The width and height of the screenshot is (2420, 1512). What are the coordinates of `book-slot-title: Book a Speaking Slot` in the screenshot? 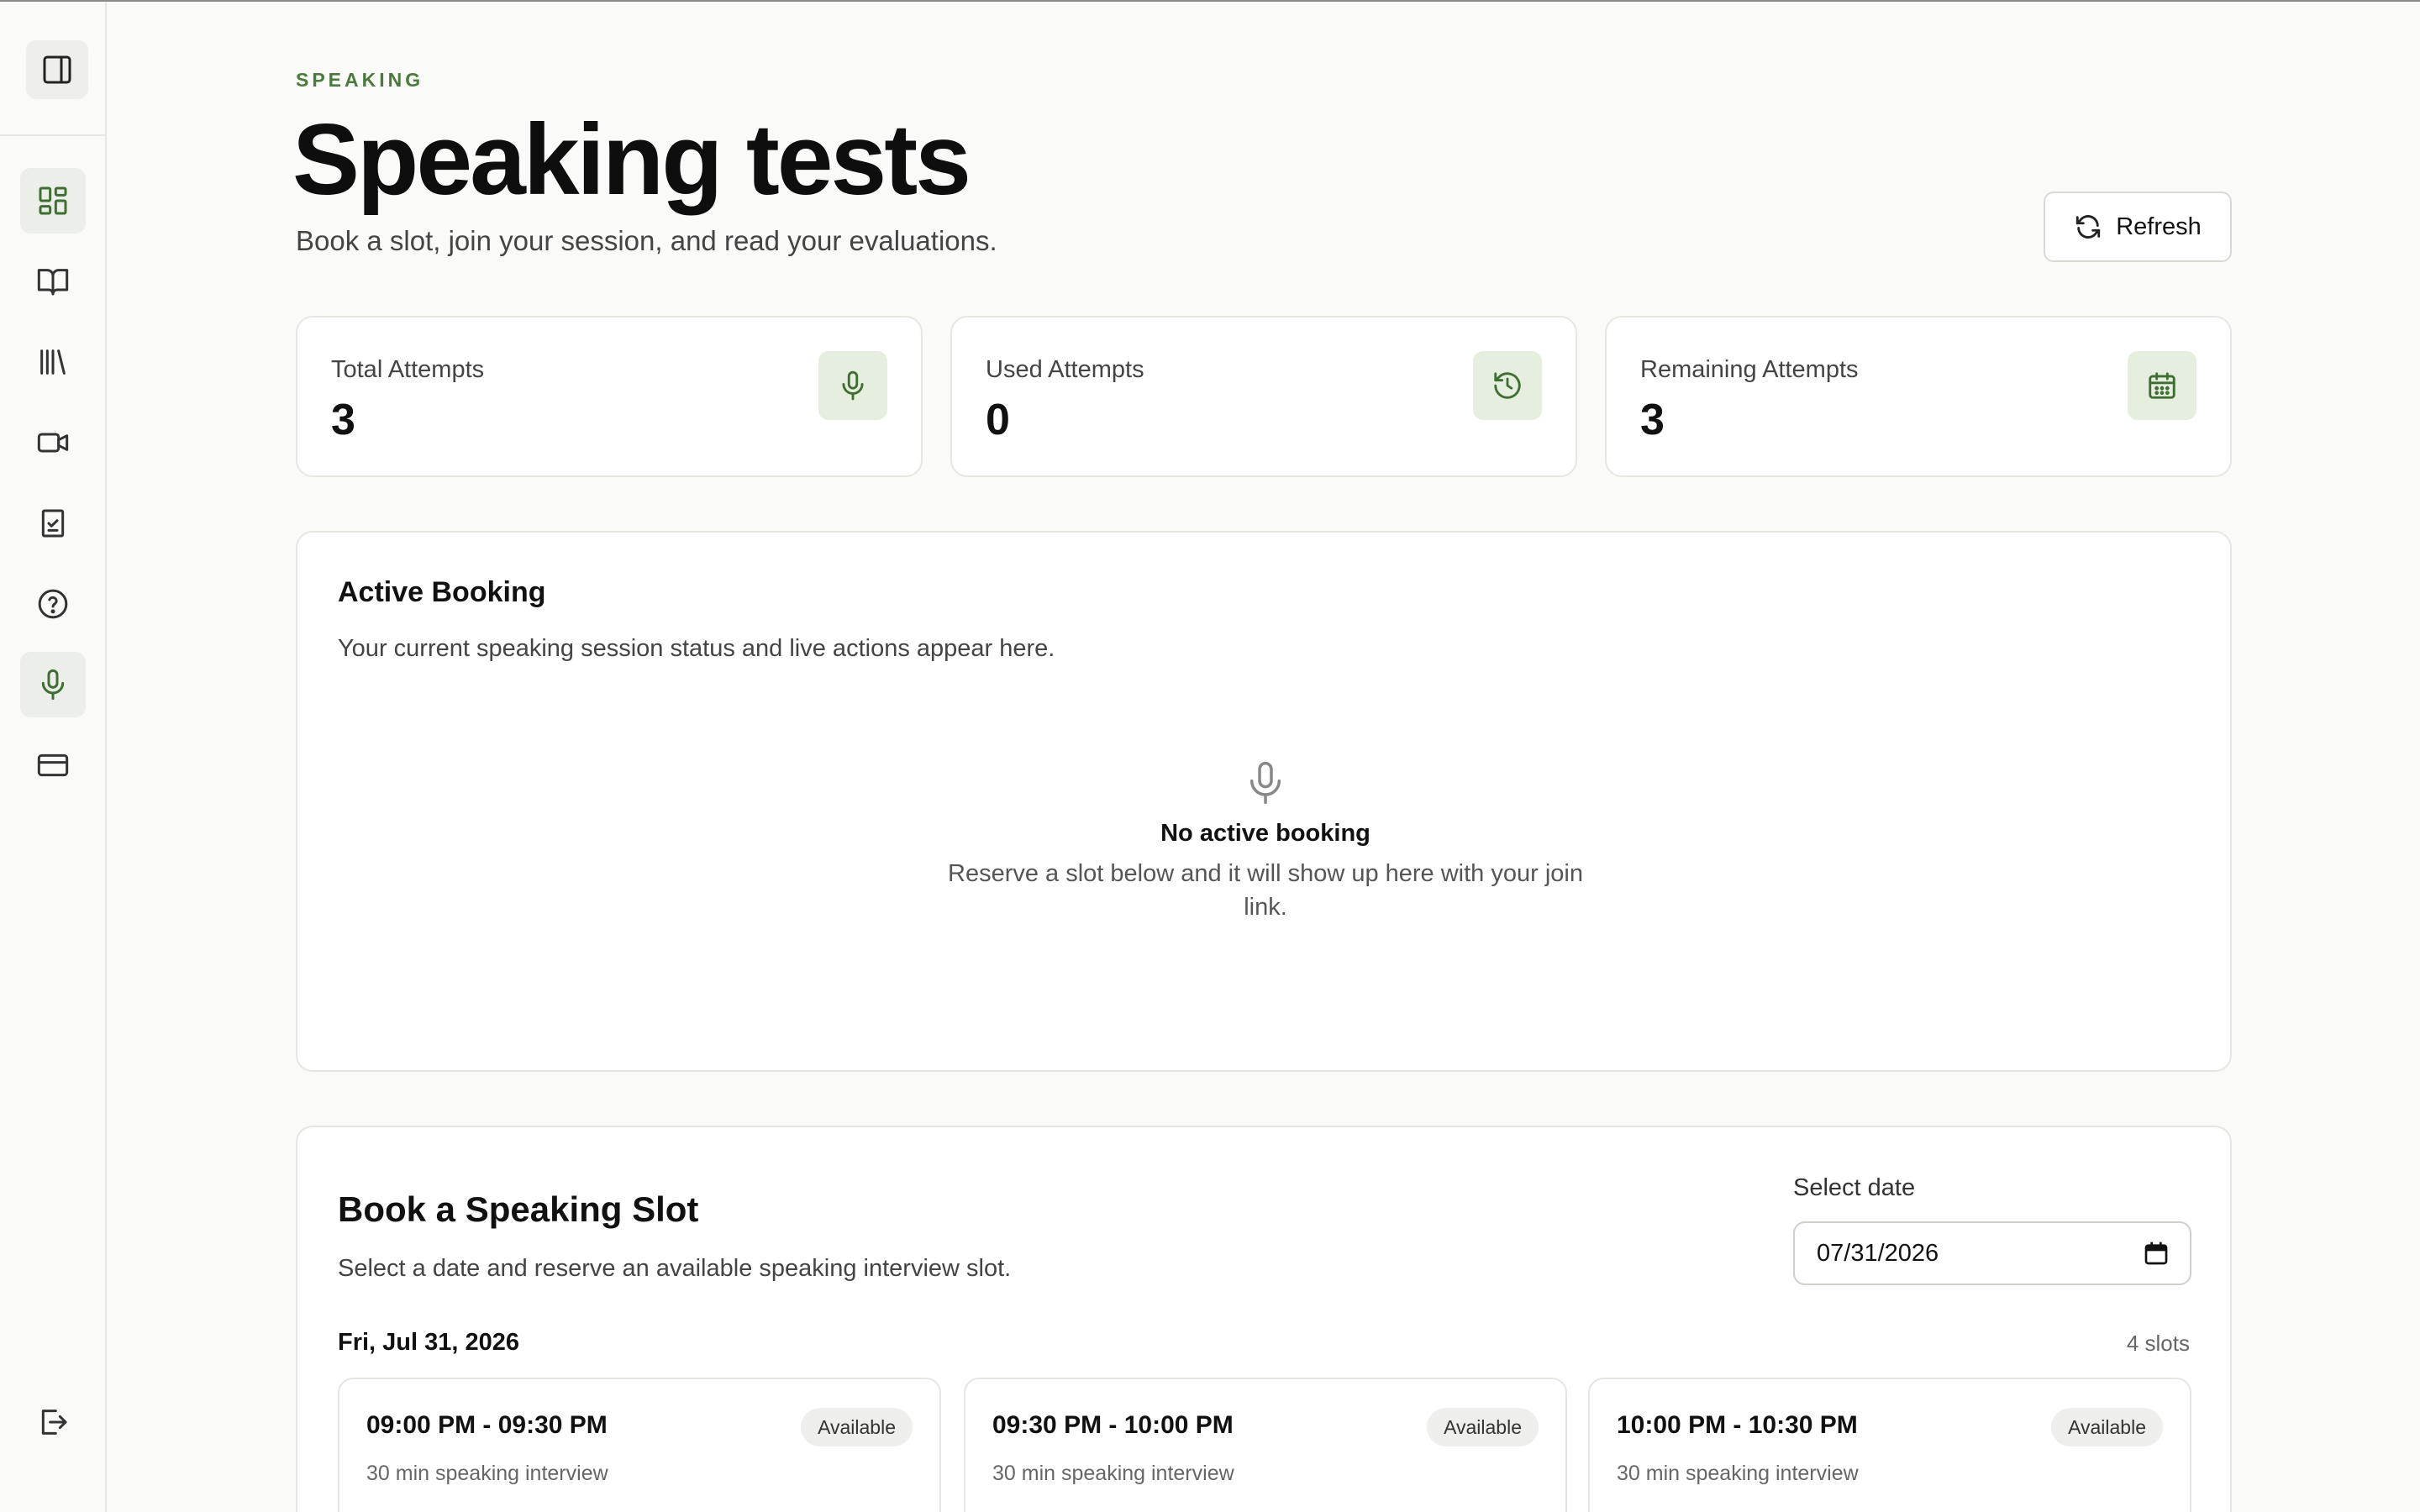 It's located at (518, 1209).